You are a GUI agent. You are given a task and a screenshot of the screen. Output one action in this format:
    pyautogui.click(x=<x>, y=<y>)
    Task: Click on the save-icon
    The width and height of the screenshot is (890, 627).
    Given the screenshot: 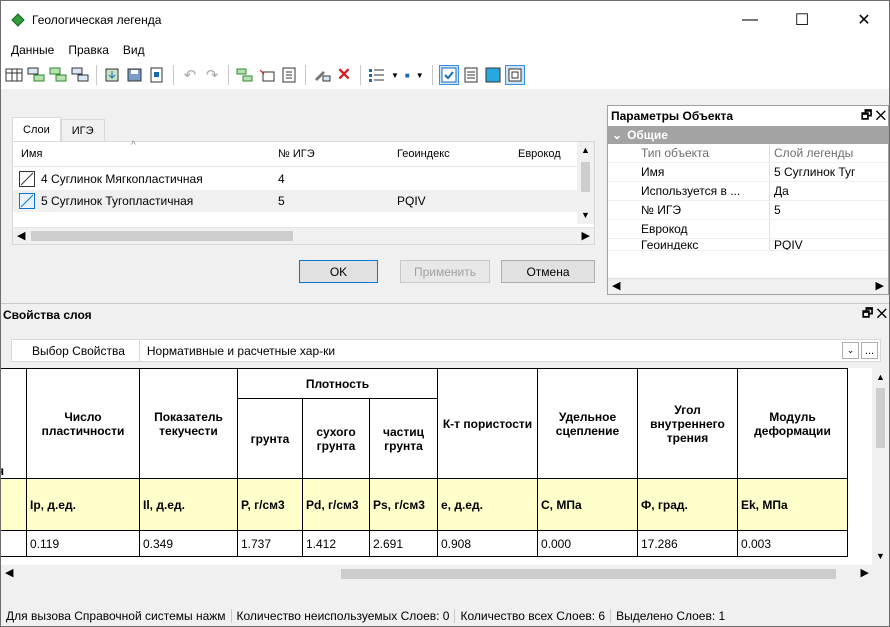 What is the action you would take?
    pyautogui.click(x=135, y=75)
    